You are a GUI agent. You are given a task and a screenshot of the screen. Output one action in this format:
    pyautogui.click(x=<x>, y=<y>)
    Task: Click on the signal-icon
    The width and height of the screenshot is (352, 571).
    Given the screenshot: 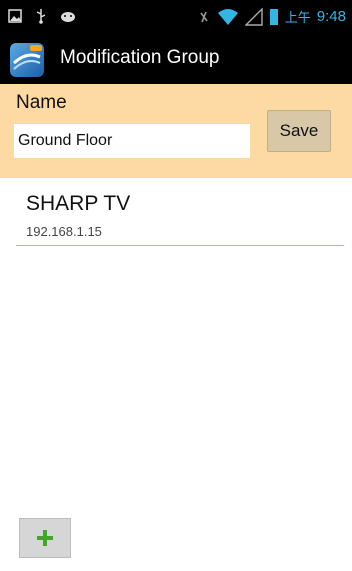 What is the action you would take?
    pyautogui.click(x=253, y=16)
    